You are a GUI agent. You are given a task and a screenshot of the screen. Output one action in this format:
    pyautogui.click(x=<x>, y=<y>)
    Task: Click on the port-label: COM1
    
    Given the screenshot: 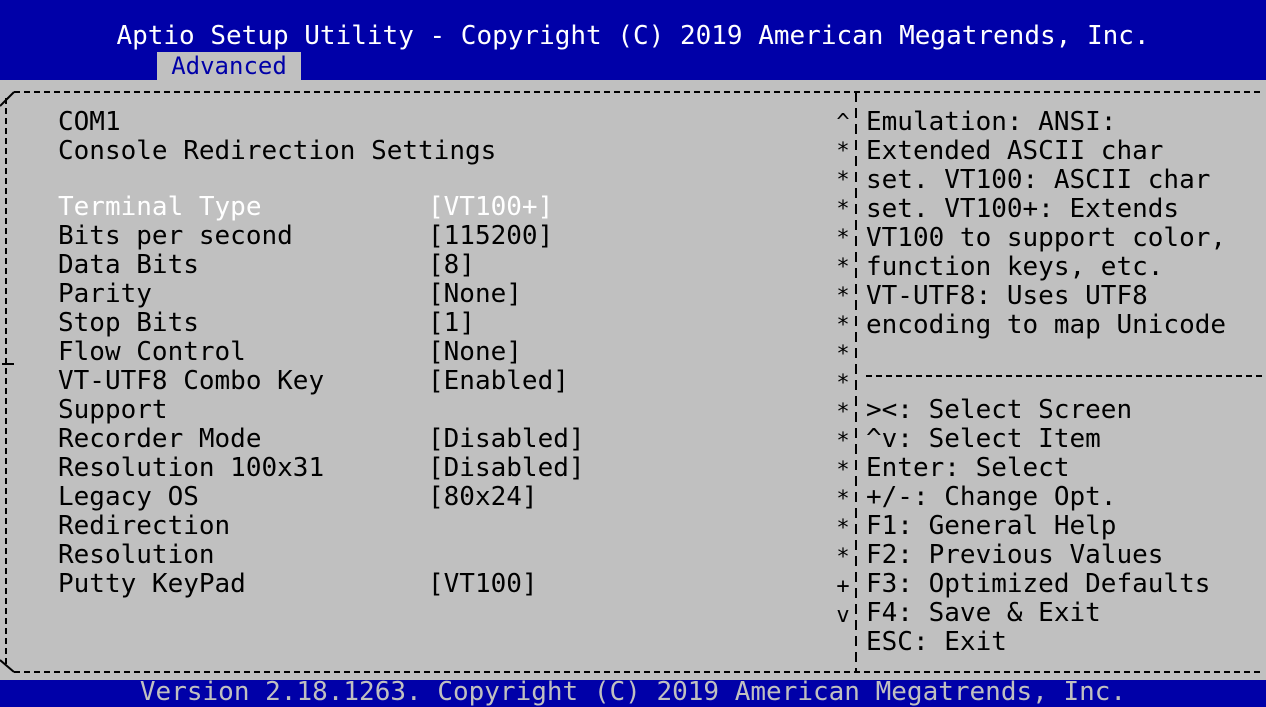 What is the action you would take?
    pyautogui.click(x=89, y=122)
    